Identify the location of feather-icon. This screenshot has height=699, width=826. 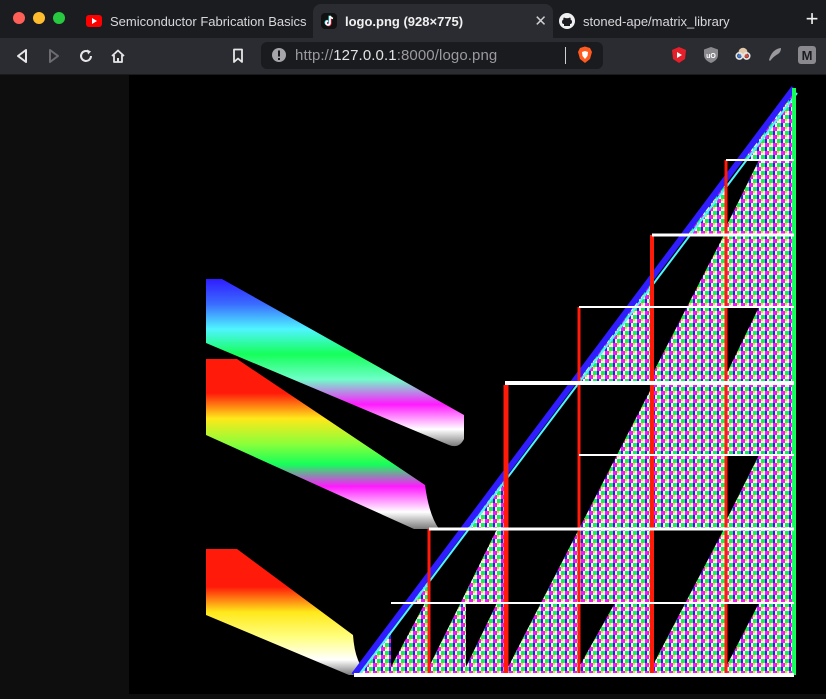
(775, 54).